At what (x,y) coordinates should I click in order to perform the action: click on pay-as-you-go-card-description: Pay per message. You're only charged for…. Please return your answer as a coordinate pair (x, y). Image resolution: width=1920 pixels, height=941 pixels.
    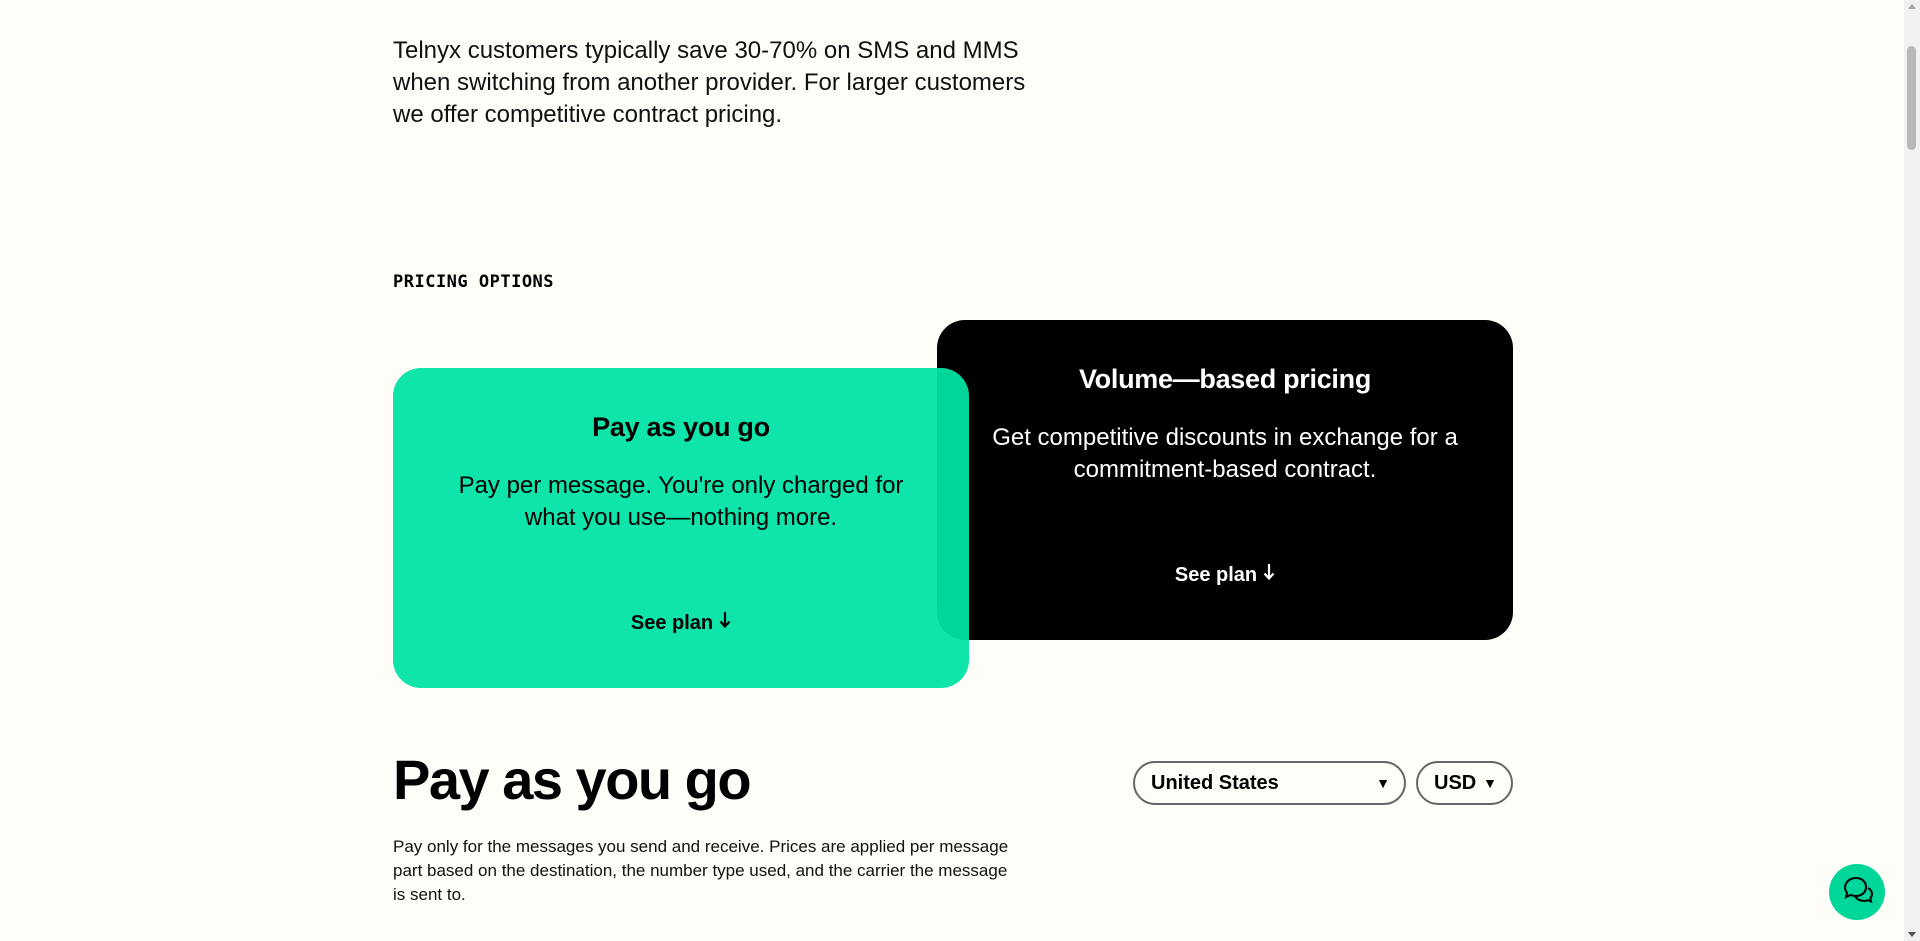
    Looking at the image, I should click on (681, 501).